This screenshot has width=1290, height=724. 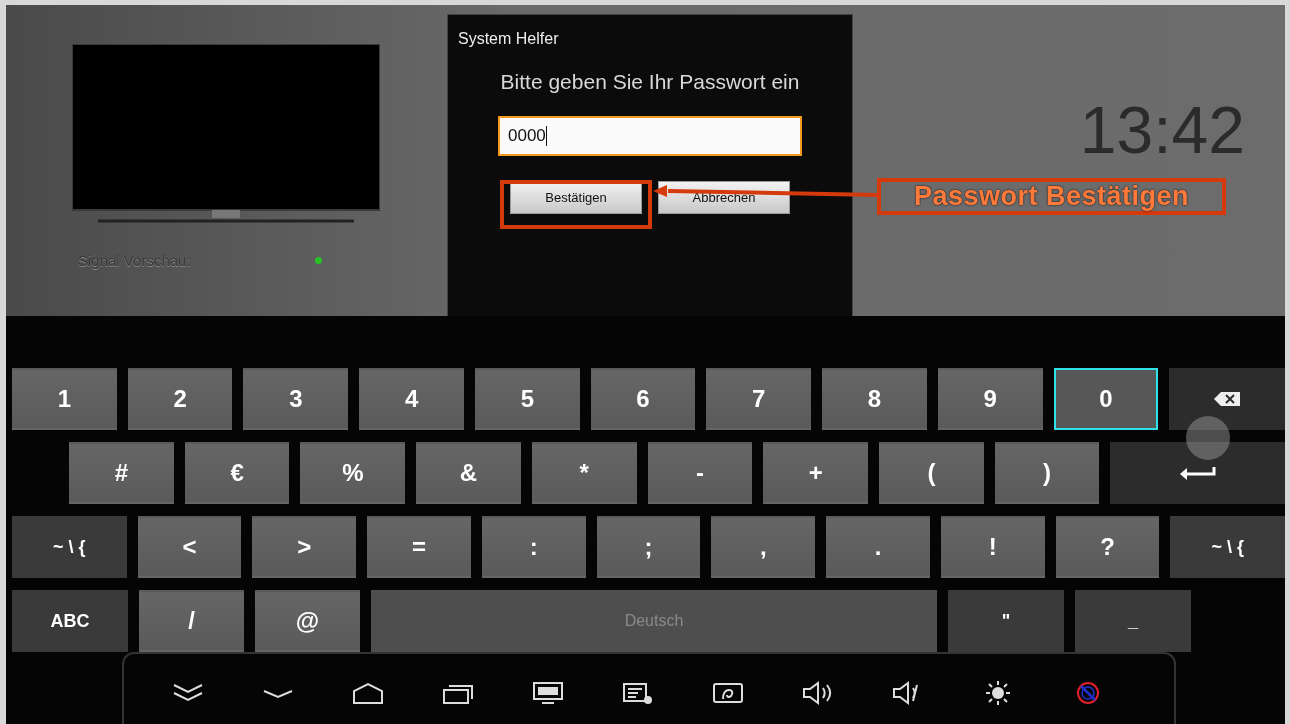 What do you see at coordinates (931, 473) in the screenshot?
I see `keyboard-key: (` at bounding box center [931, 473].